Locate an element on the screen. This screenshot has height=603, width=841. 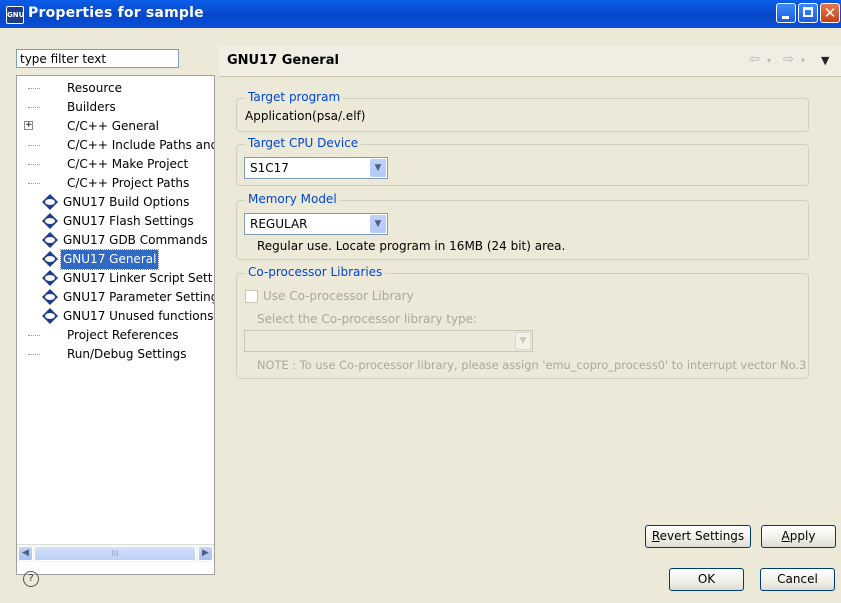
tree-item-label: C/C++ General is located at coordinates (113, 126).